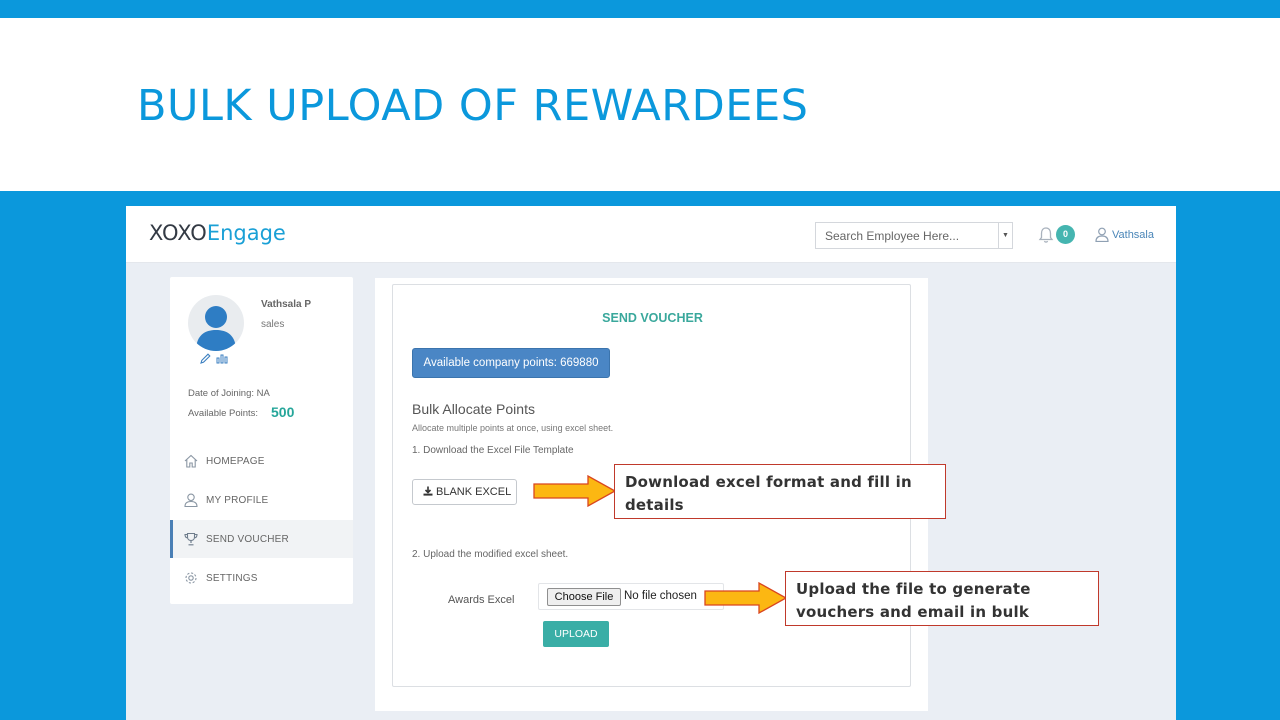  Describe the element at coordinates (474, 492) in the screenshot. I see `blank-excel-label: BLANK EXCEL` at that location.